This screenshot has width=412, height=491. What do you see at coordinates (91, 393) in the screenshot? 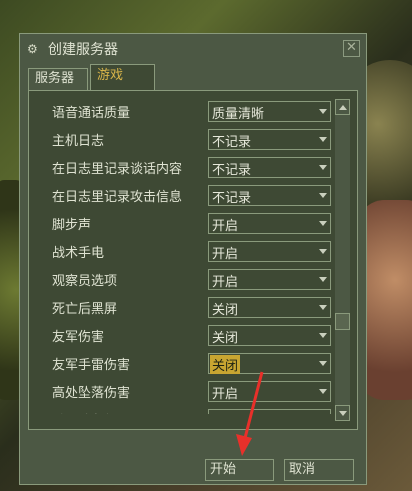
I see `setting-label: 高处坠落伤害` at bounding box center [91, 393].